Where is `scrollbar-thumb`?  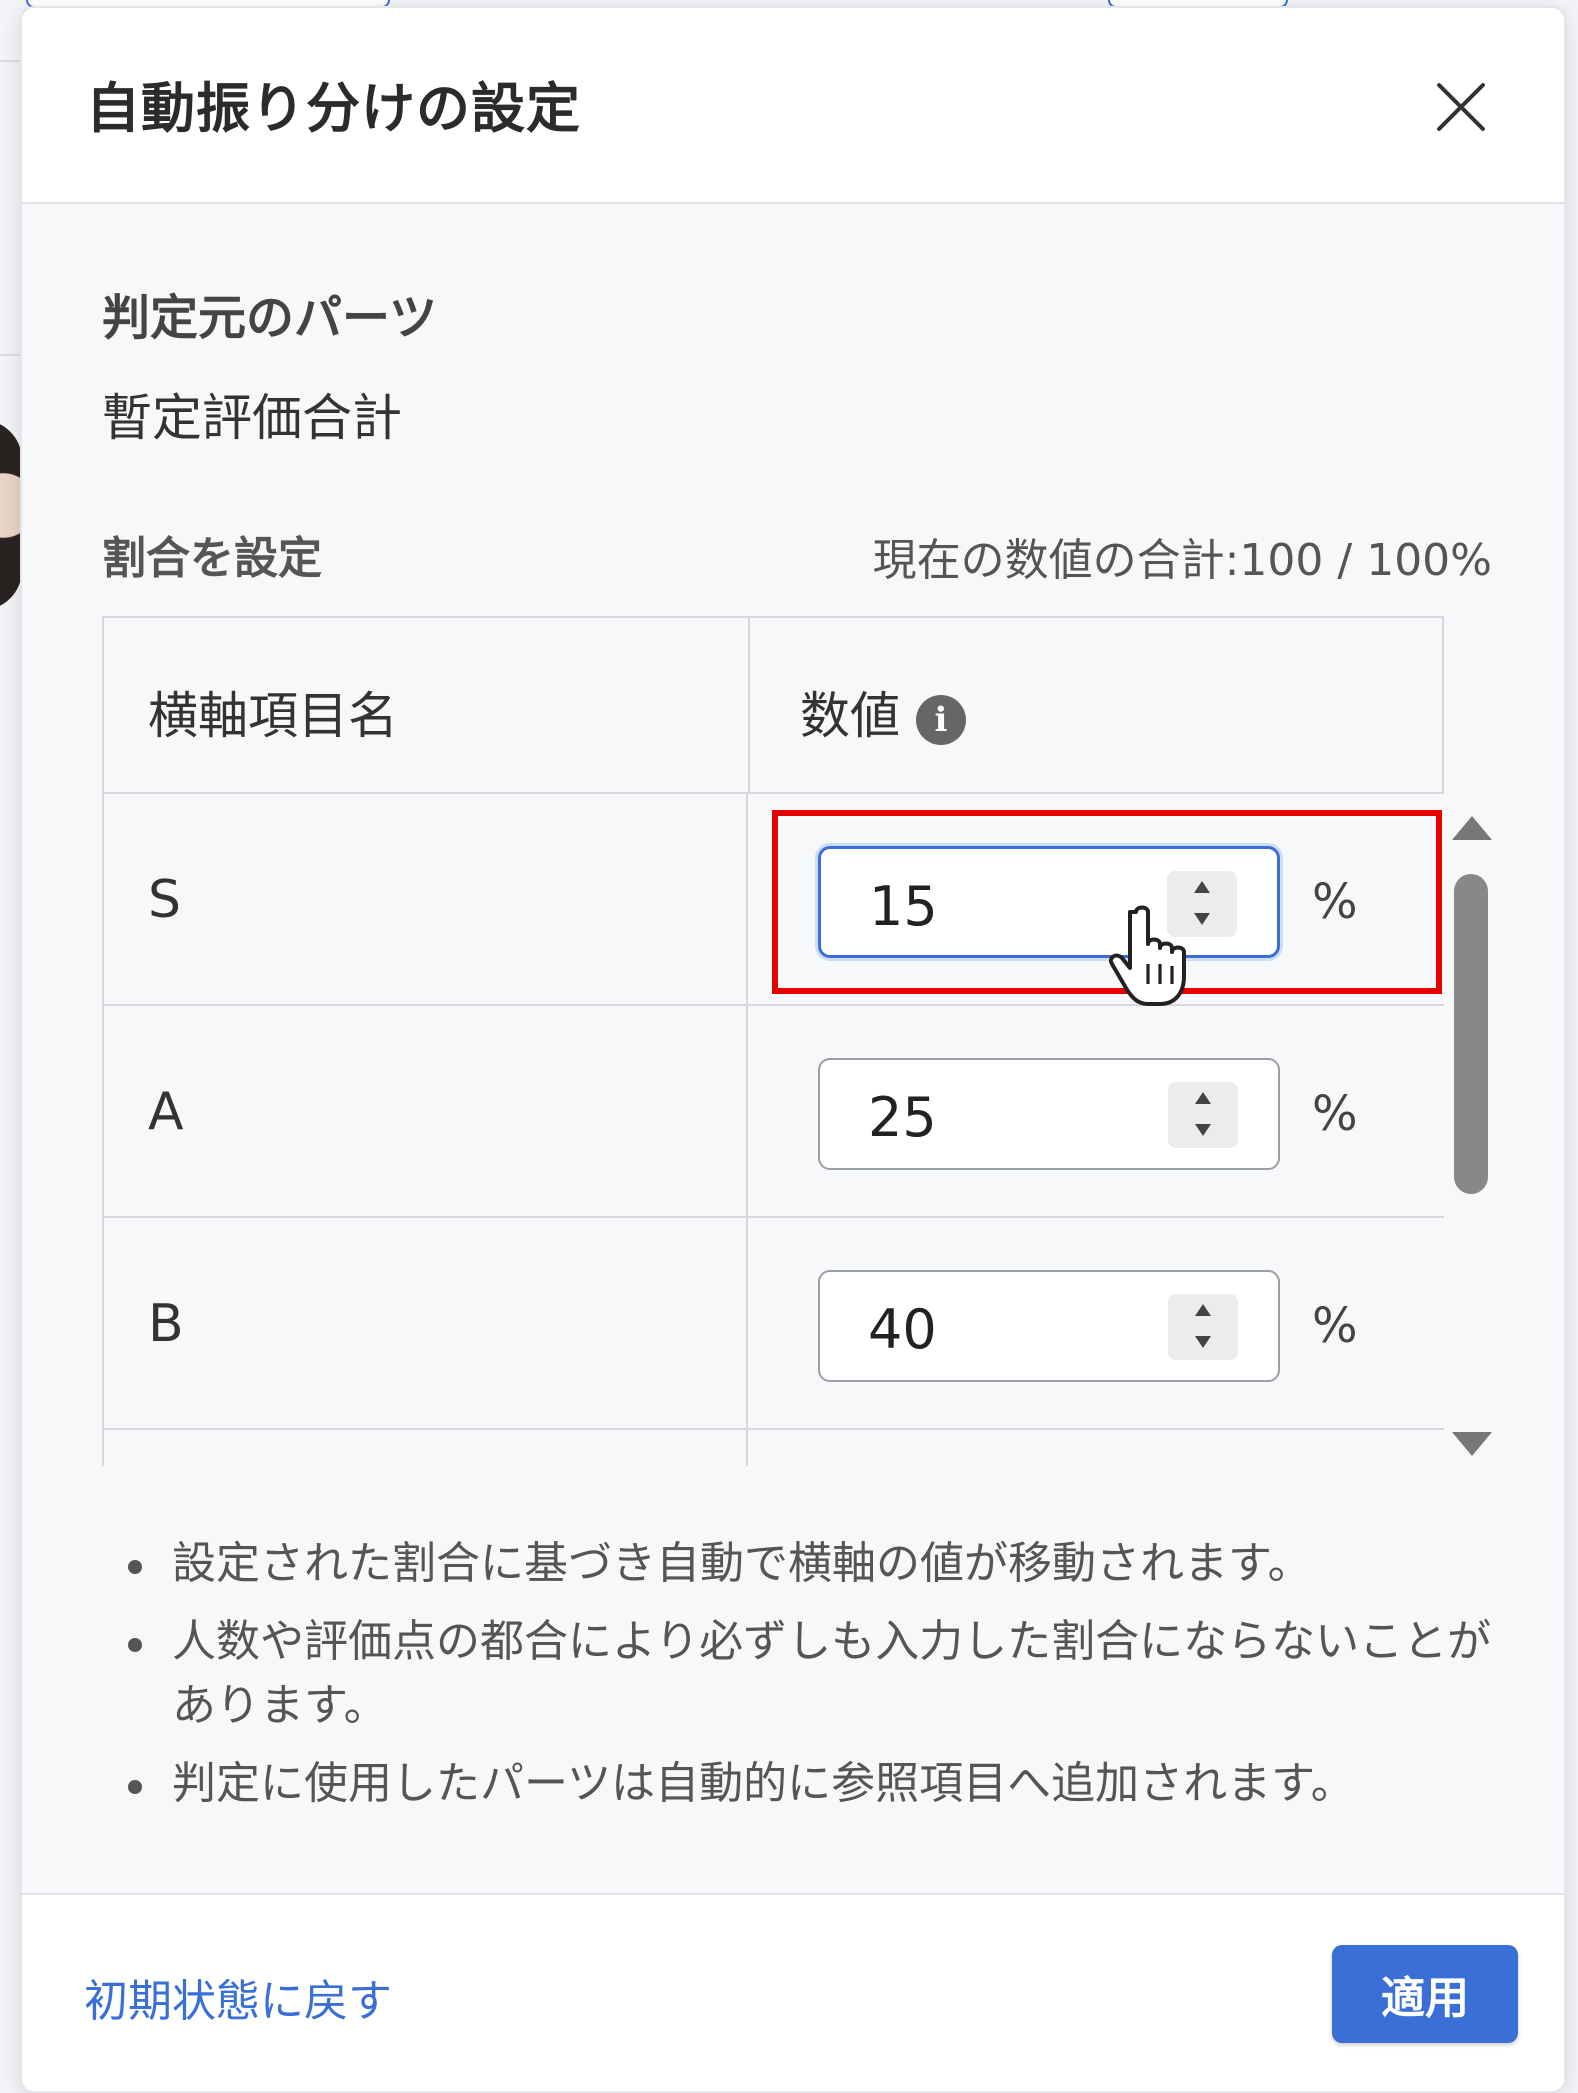 scrollbar-thumb is located at coordinates (1471, 1034).